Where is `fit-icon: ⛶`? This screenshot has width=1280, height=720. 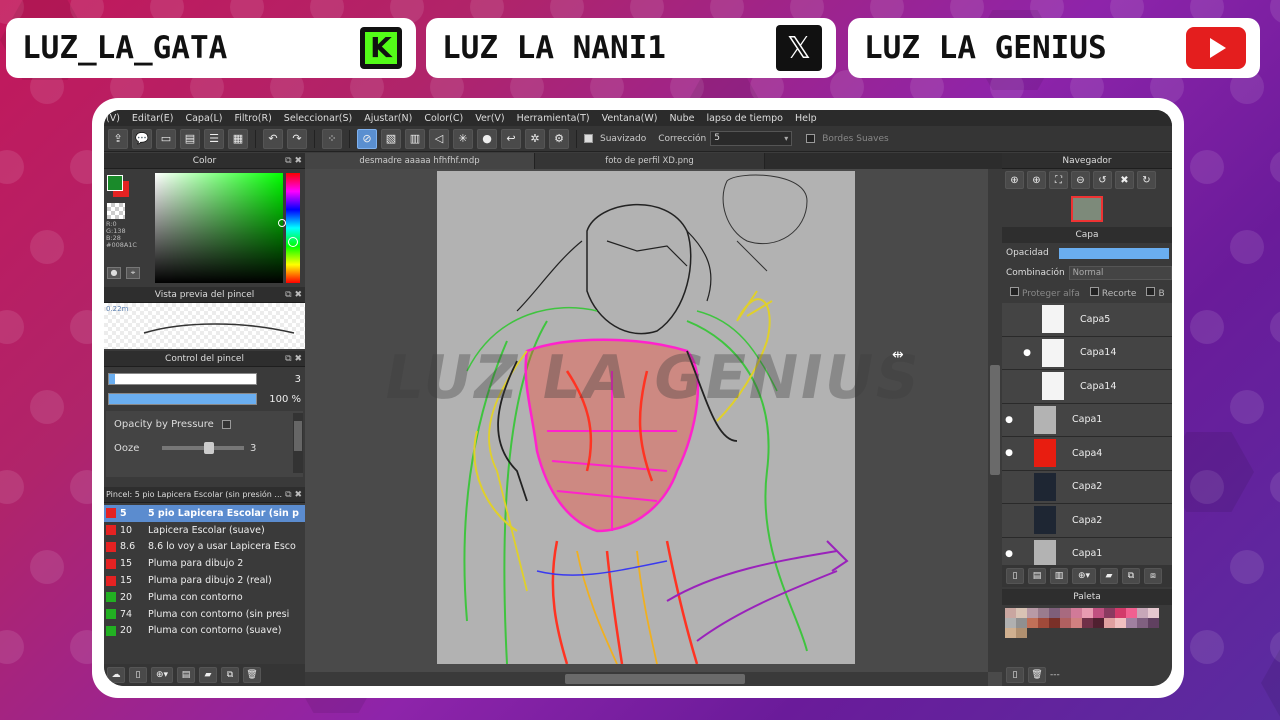 fit-icon: ⛶ is located at coordinates (1058, 180).